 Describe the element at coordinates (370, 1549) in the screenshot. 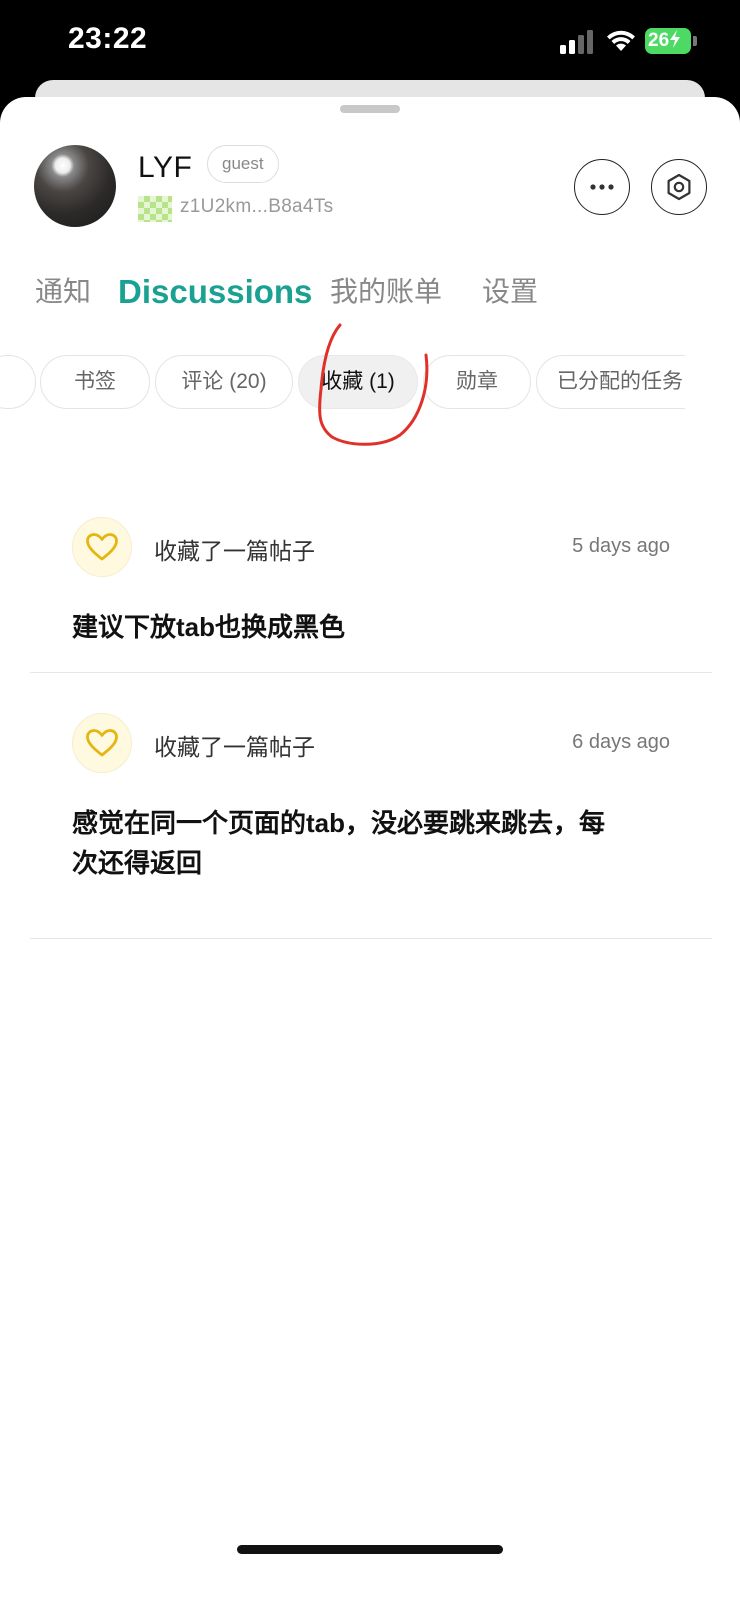

I see `home-indicator` at that location.